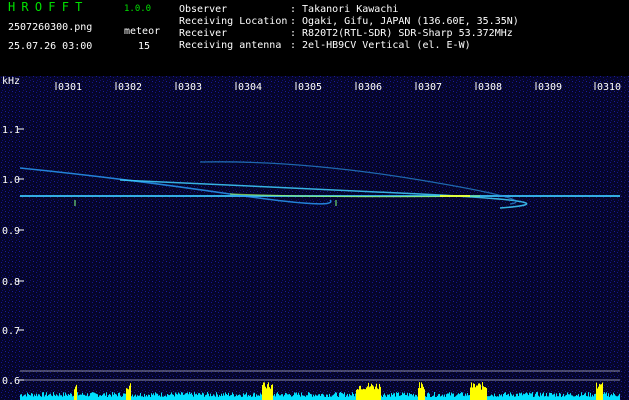 This screenshot has width=629, height=400. I want to click on meteor-label: meteor, so click(142, 31).